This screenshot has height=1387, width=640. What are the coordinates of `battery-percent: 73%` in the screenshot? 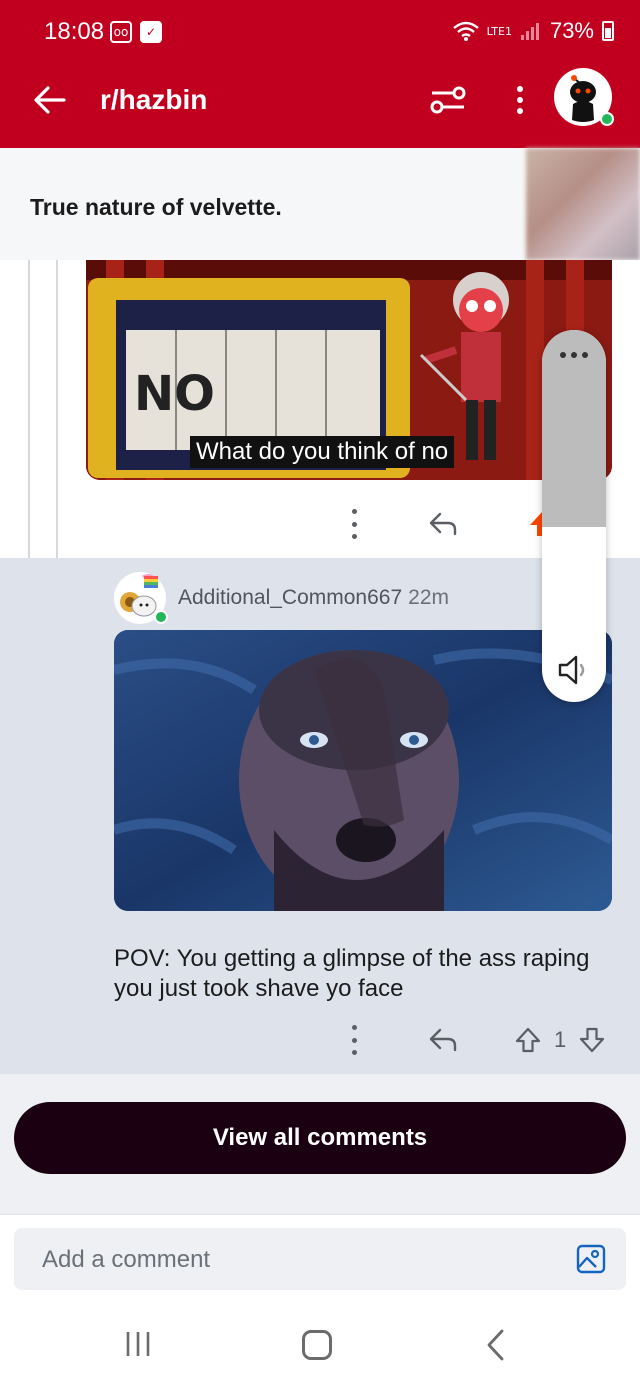 It's located at (571, 30).